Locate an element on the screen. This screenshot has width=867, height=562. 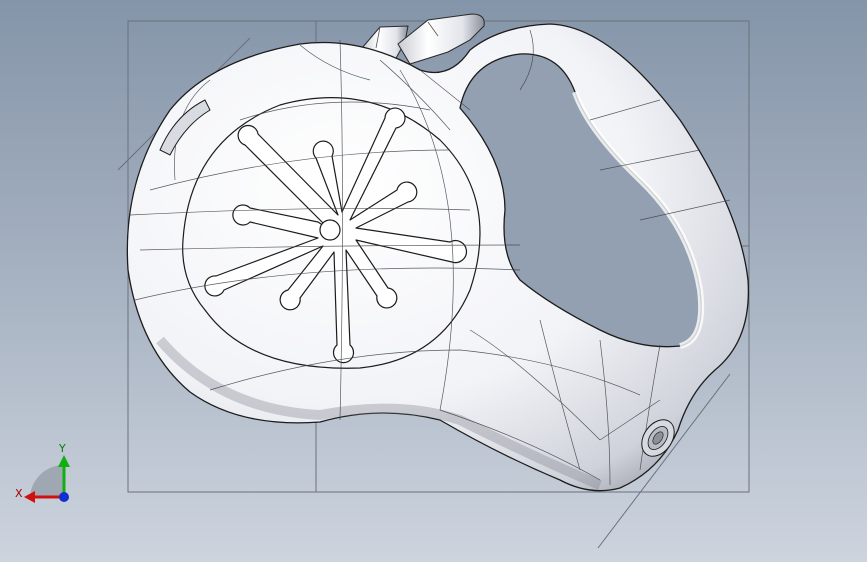
x-axis-label: X is located at coordinates (19, 493).